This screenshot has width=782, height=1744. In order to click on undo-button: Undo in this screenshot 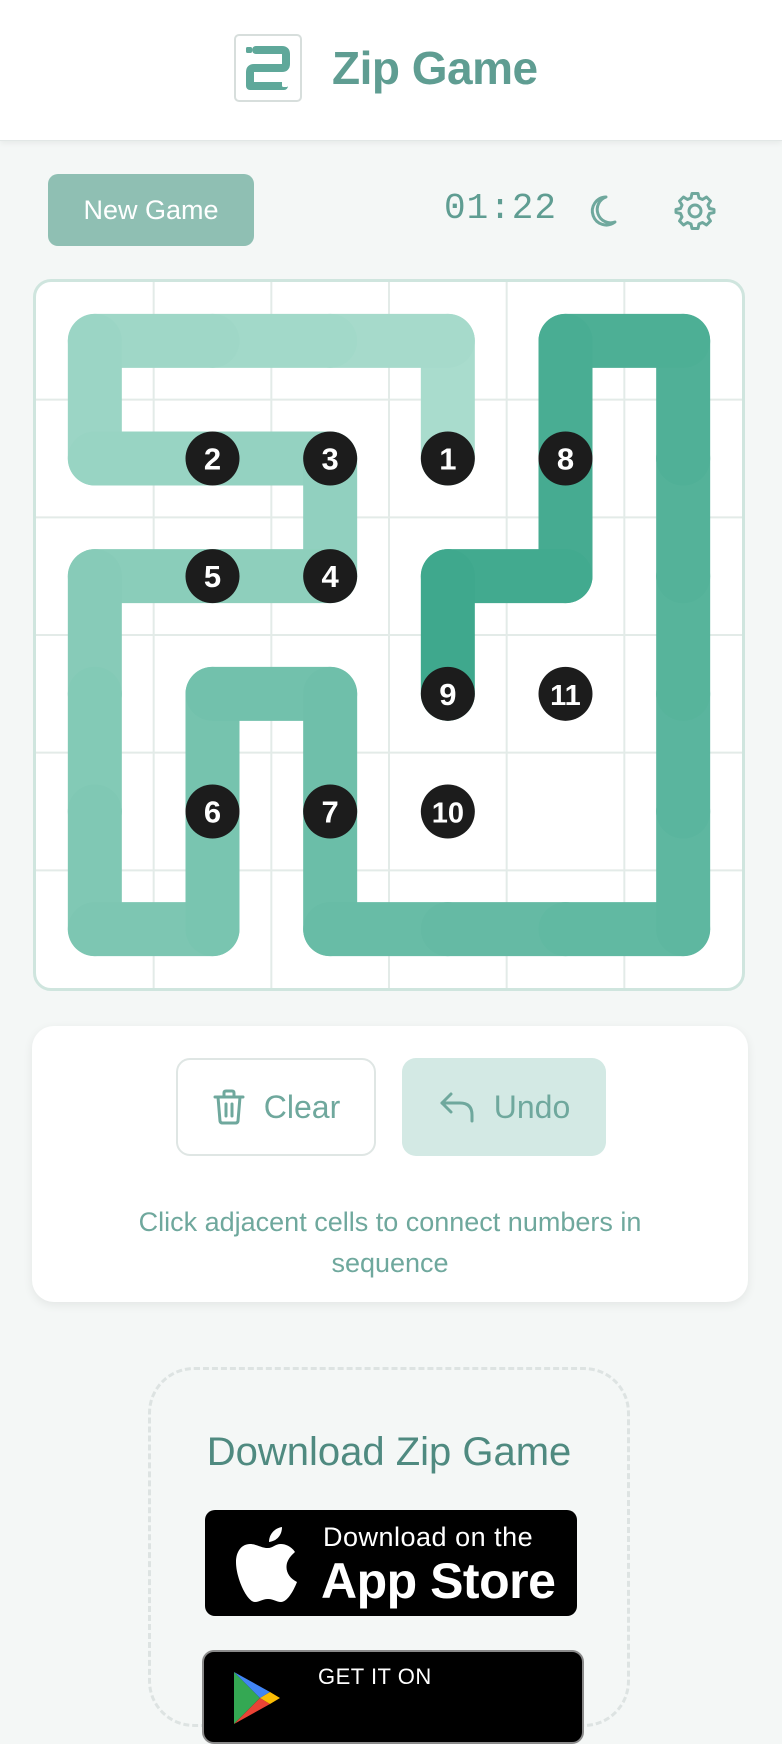, I will do `click(504, 1107)`.